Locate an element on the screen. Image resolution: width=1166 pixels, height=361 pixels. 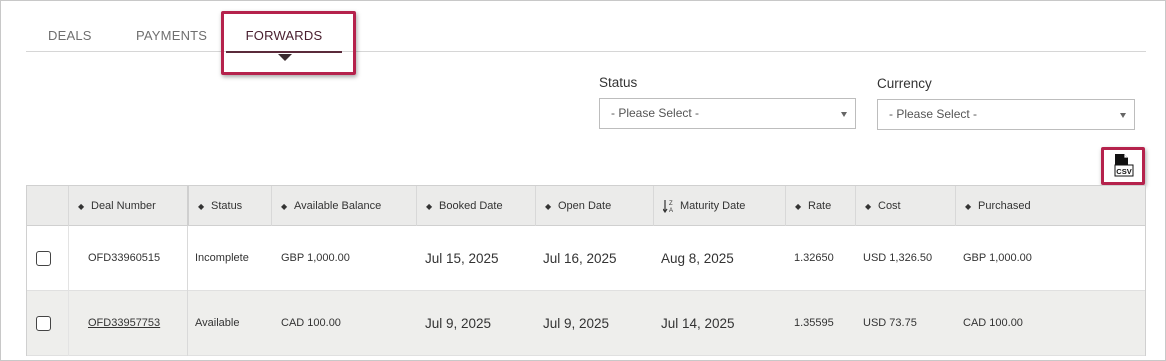
column-header-open-date: ◆ Open Date is located at coordinates (594, 206).